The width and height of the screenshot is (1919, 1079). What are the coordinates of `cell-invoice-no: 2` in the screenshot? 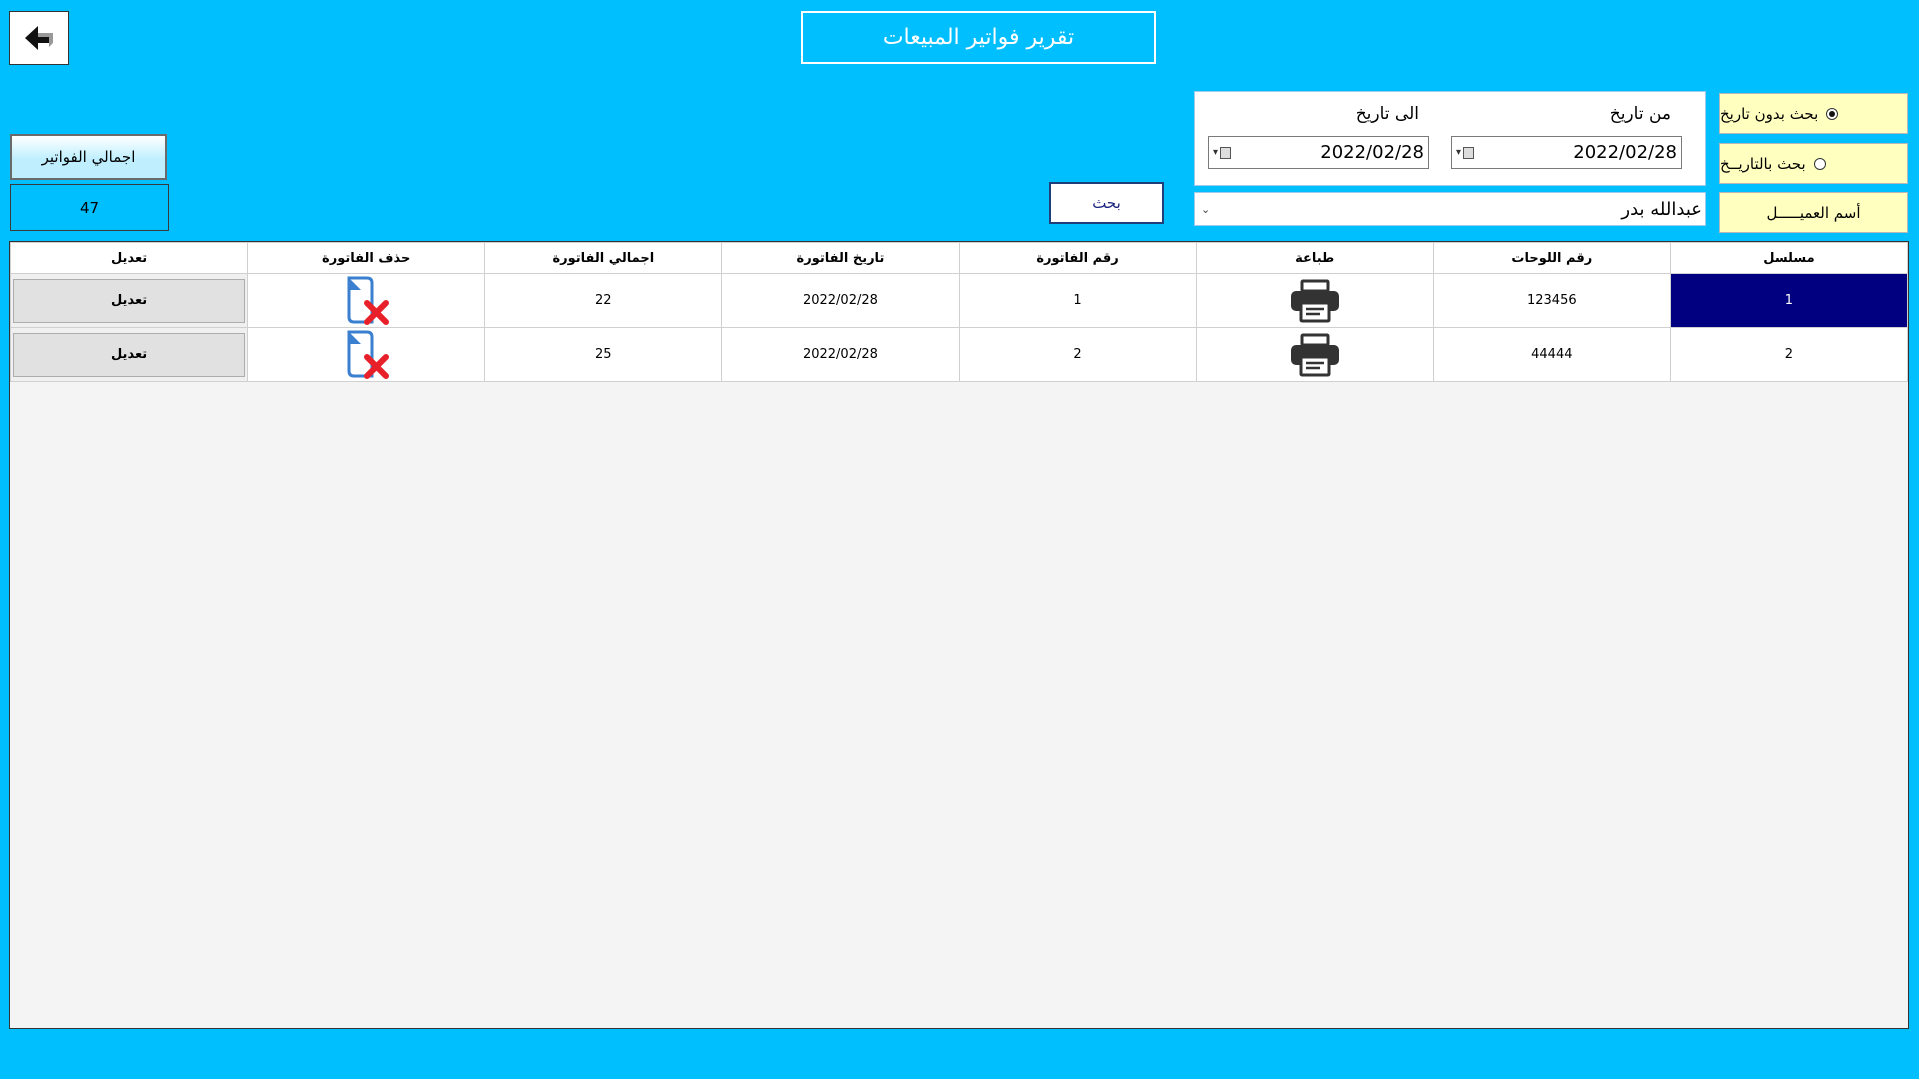 It's located at (1077, 354).